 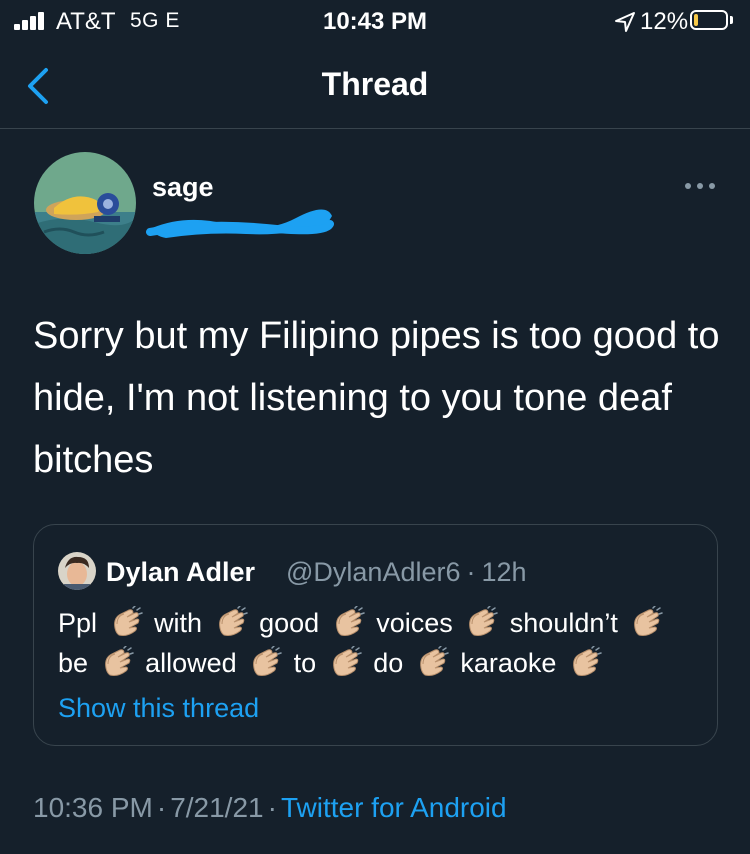 I want to click on author-display-name: sage, so click(x=183, y=187).